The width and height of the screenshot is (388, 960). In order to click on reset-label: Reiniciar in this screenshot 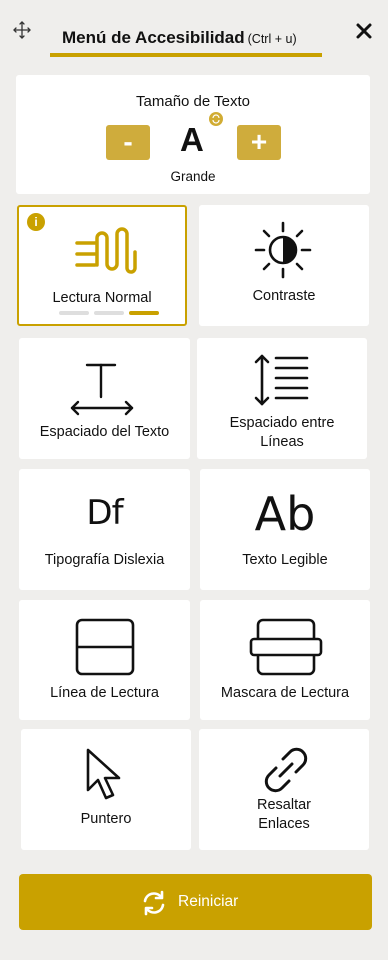, I will do `click(208, 901)`.